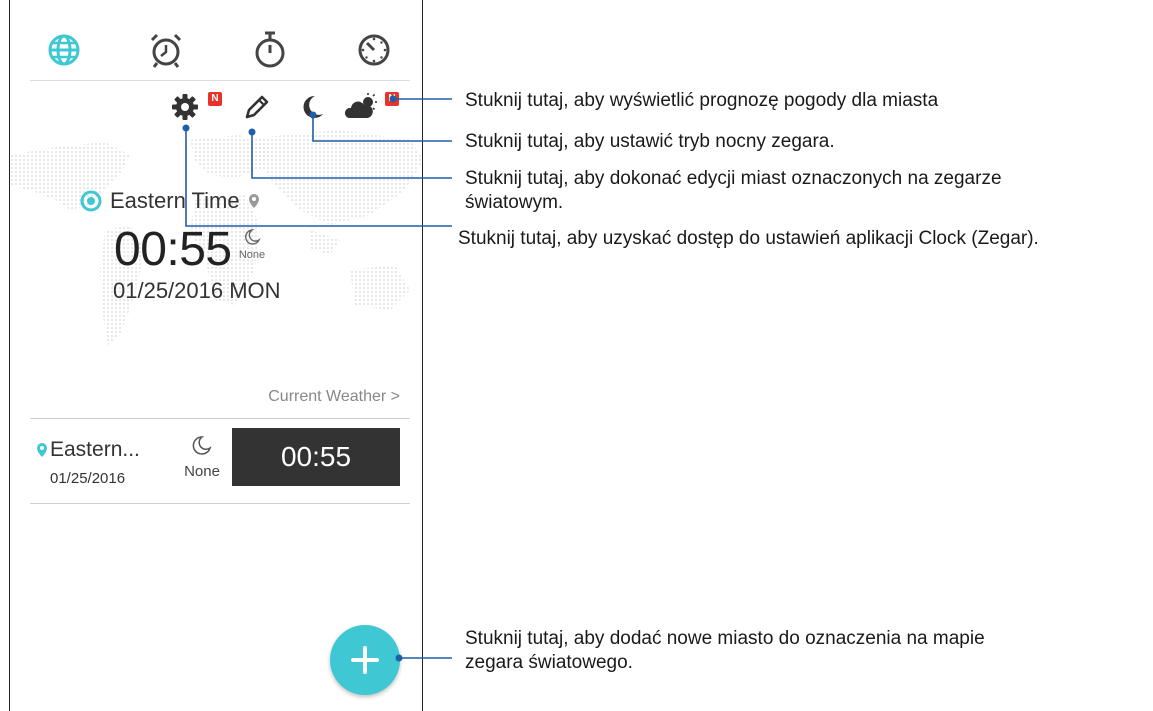 This screenshot has width=1153, height=711. I want to click on annotation-edit-line2: światowym., so click(514, 202).